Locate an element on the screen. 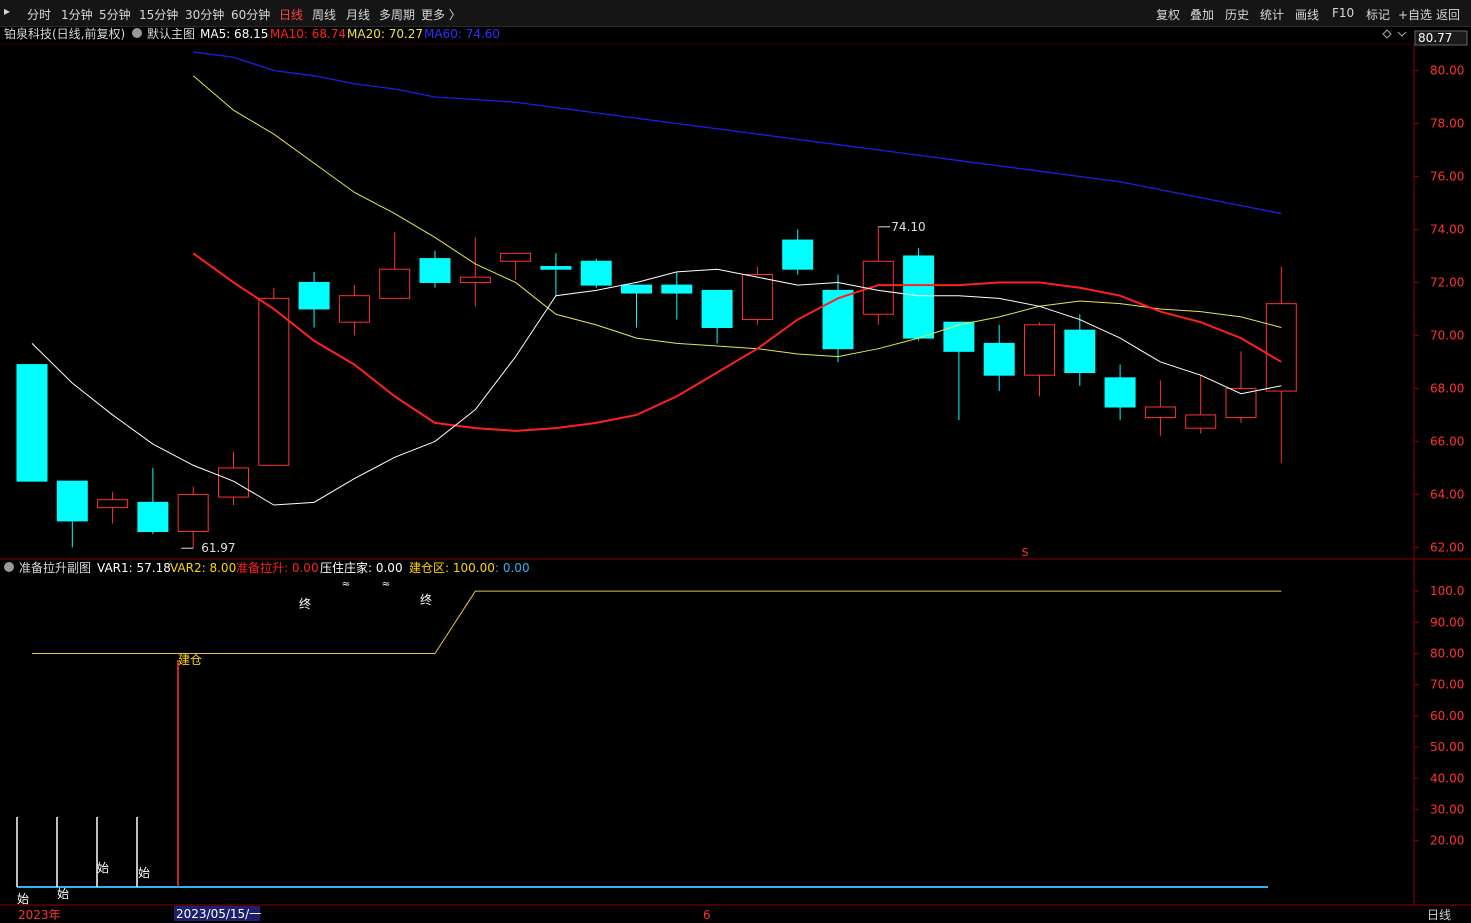 This screenshot has height=923, width=1471. sub-tick-label: 40.00 is located at coordinates (1447, 778).